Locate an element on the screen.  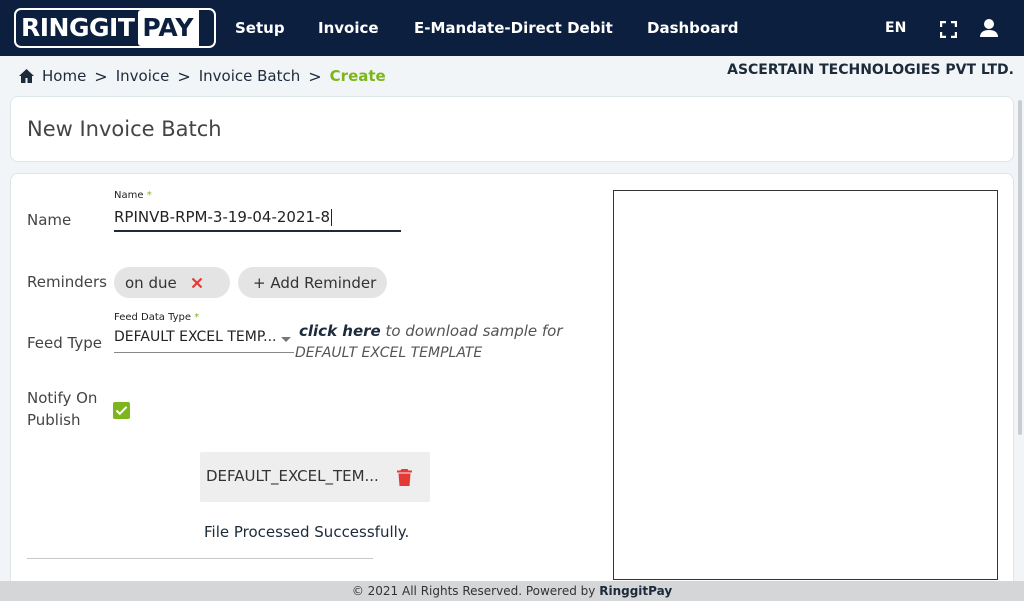
breadcrumb: Home > Invoice > Invoice Batch > Create is located at coordinates (202, 76).